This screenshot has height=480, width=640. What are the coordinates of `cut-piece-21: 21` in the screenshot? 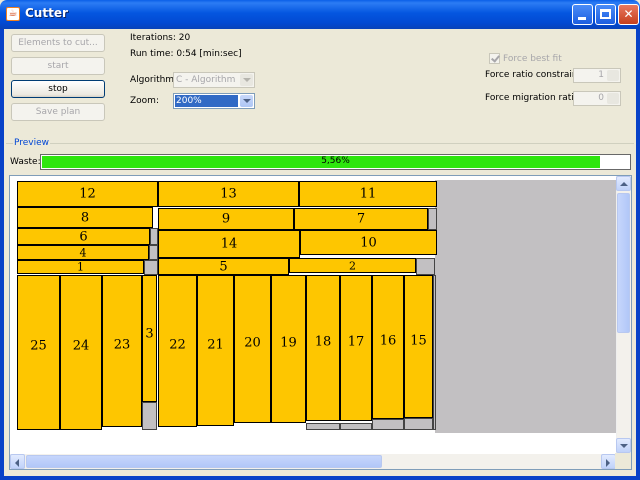 It's located at (215, 350).